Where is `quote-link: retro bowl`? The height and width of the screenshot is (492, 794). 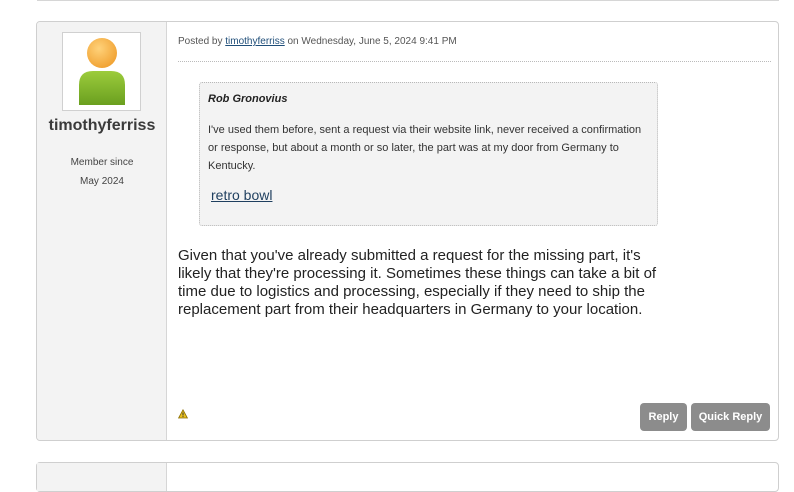 quote-link: retro bowl is located at coordinates (241, 195).